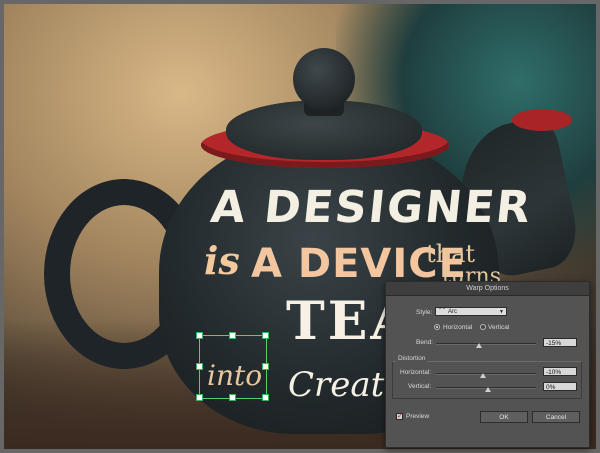 Image resolution: width=600 pixels, height=453 pixels. I want to click on horizontal-distortion-label: Horizontal:, so click(416, 372).